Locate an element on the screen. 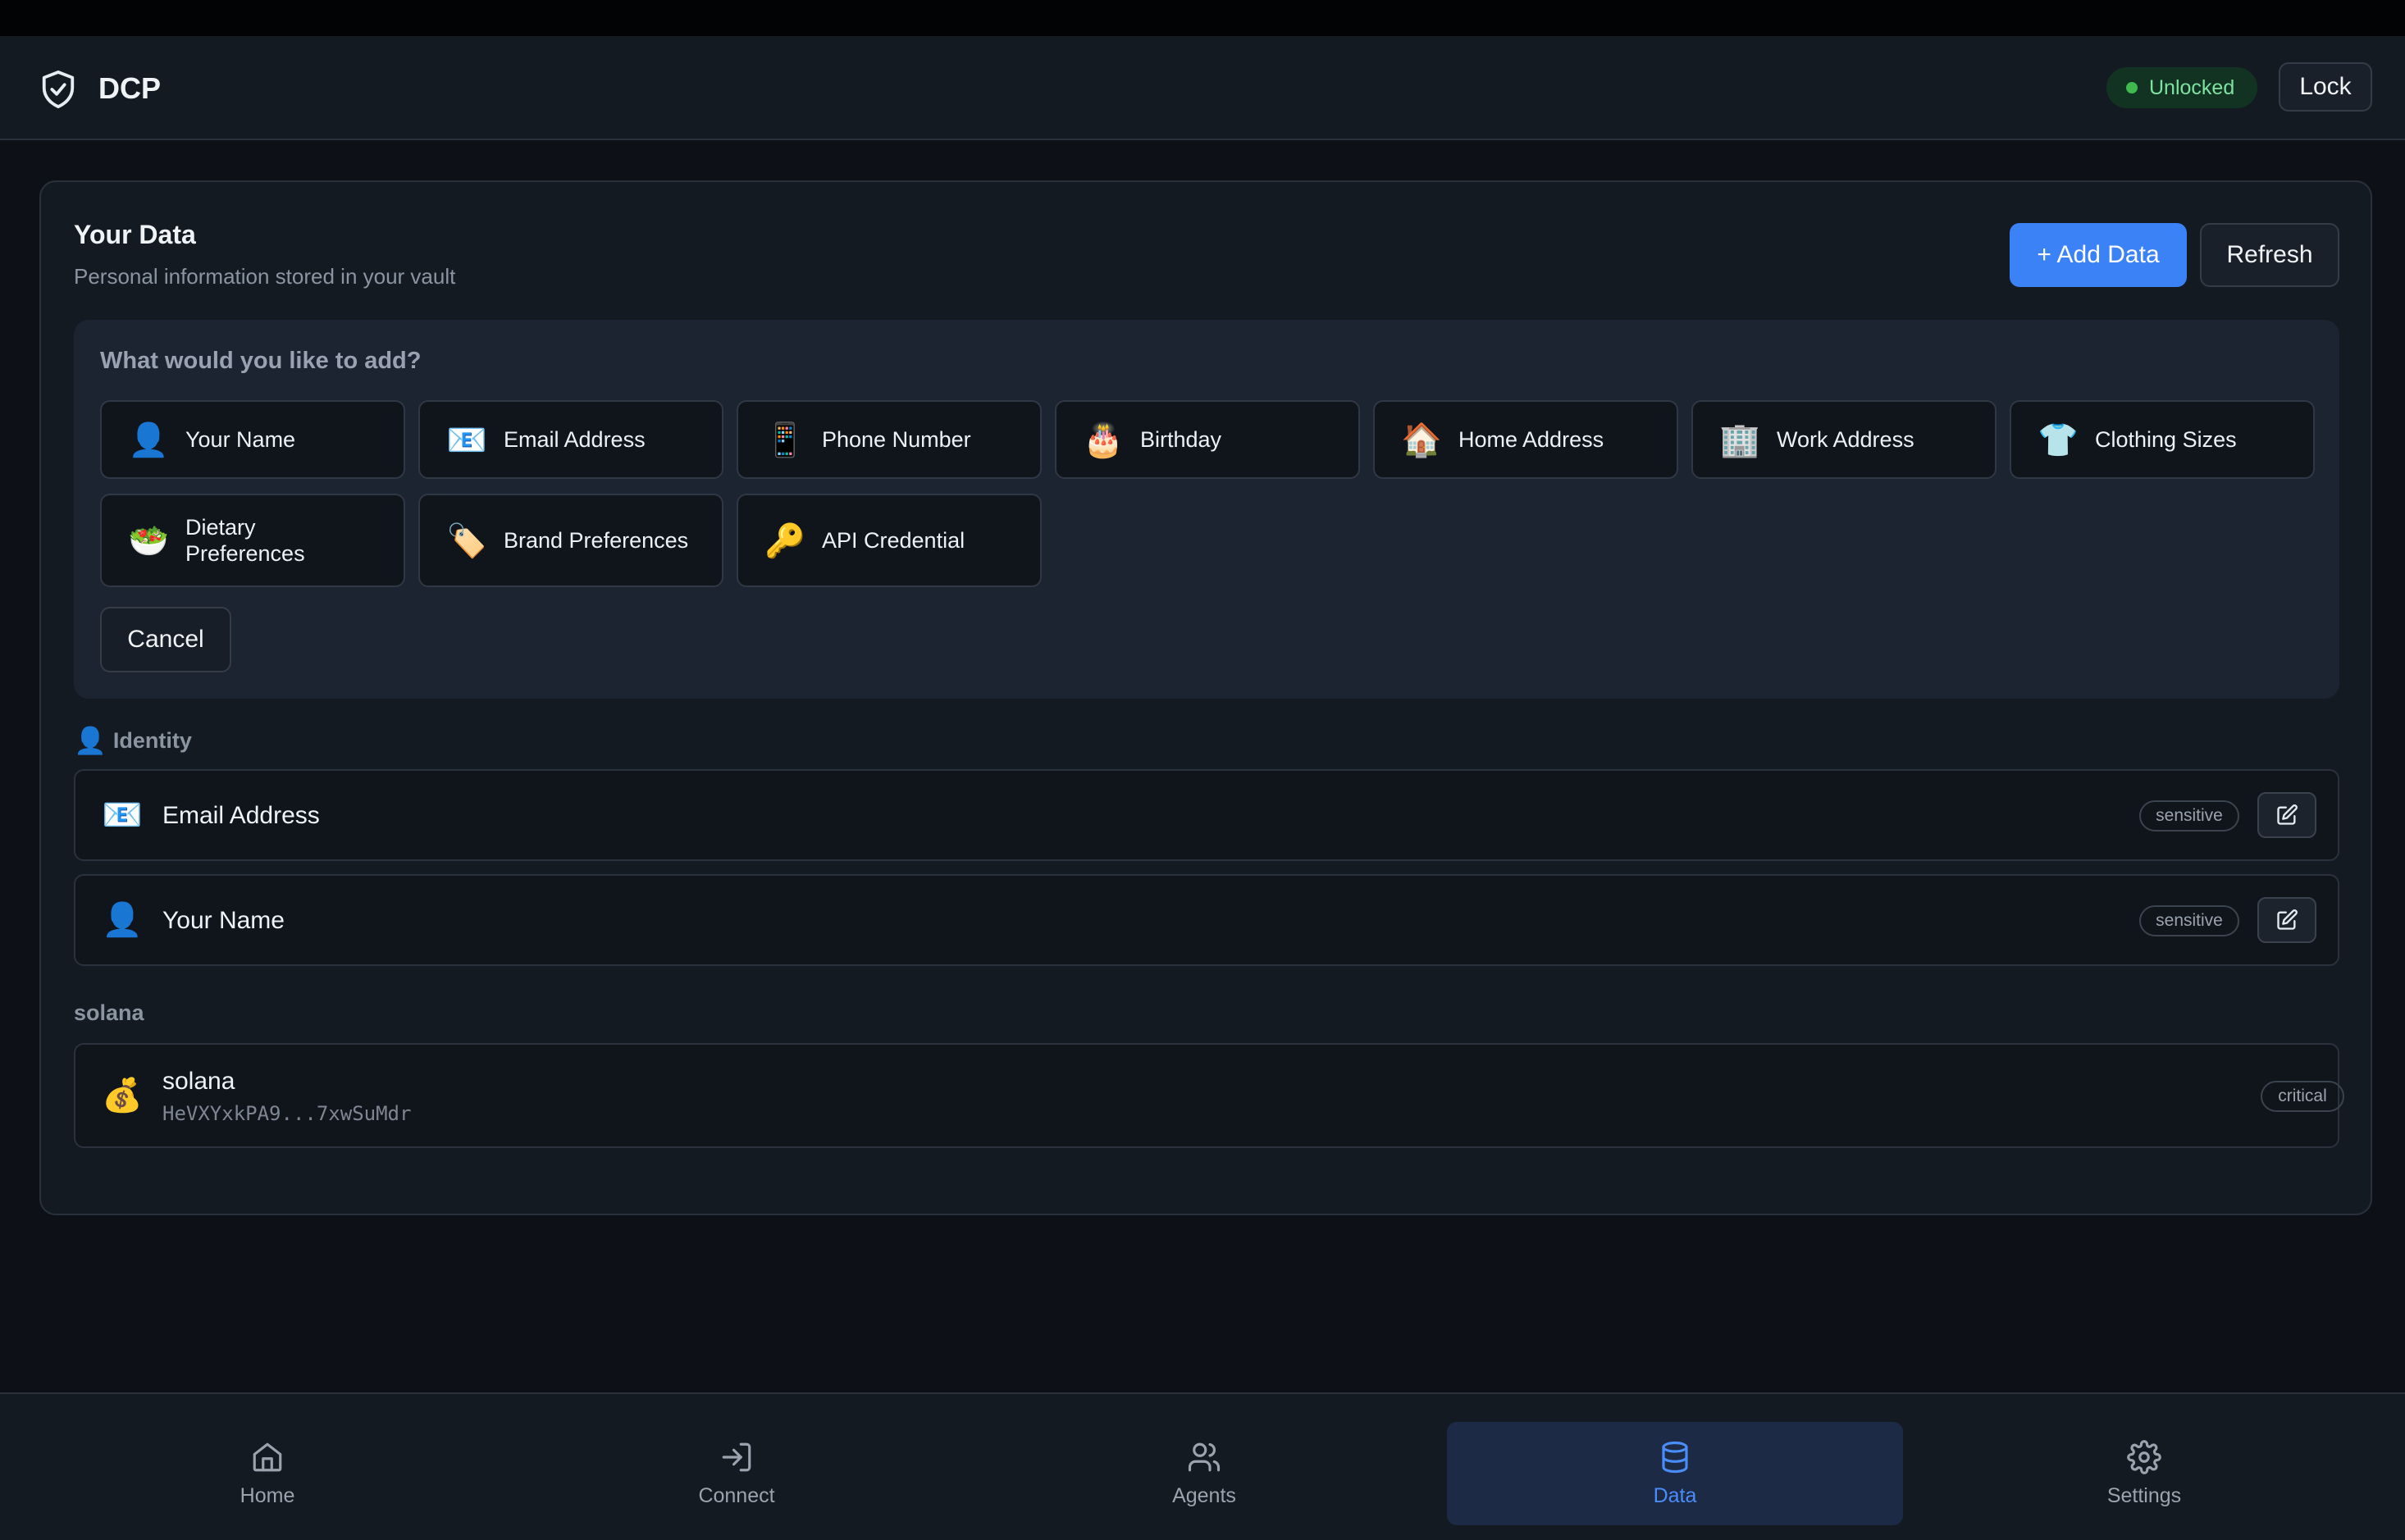 This screenshot has height=1540, width=2405. option-label: Clothing Sizes is located at coordinates (2166, 439).